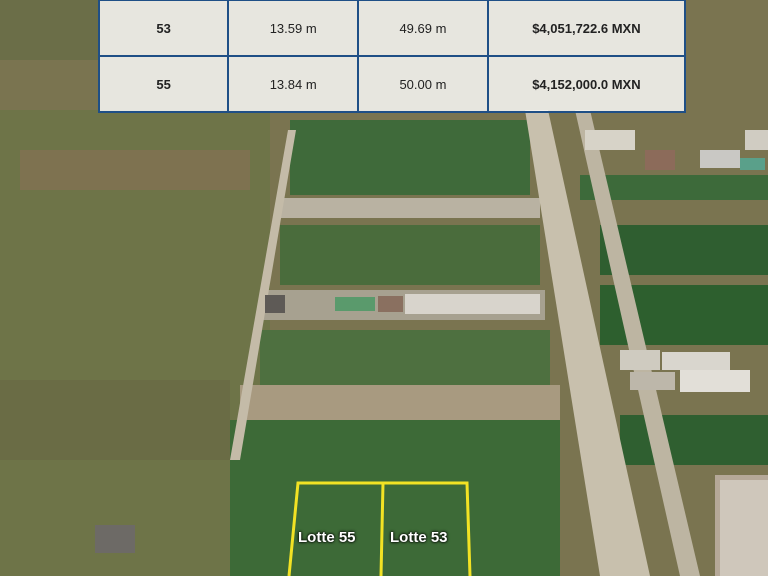  I want to click on table-row: 55 13.84 m 50.00 m $4,152,000.0 MXN, so click(392, 84).